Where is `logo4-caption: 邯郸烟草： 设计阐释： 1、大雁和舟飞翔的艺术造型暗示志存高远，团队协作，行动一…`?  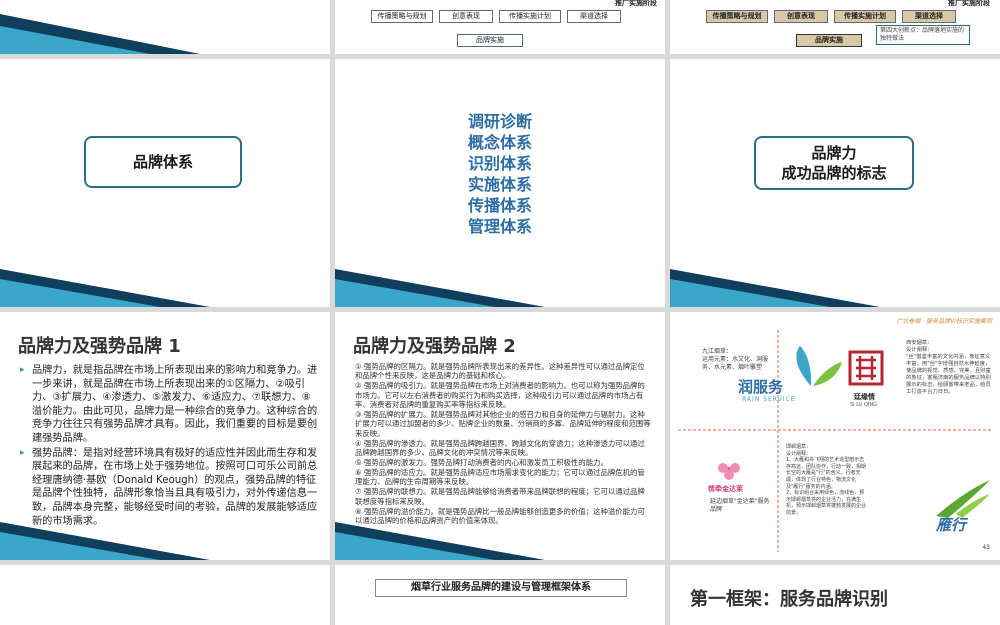
logo4-caption: 邯郸烟草： 设计阐释： 1、大雁和舟飞翔的艺术造型暗示志存高远，团队协作，行动一… is located at coordinates (826, 480).